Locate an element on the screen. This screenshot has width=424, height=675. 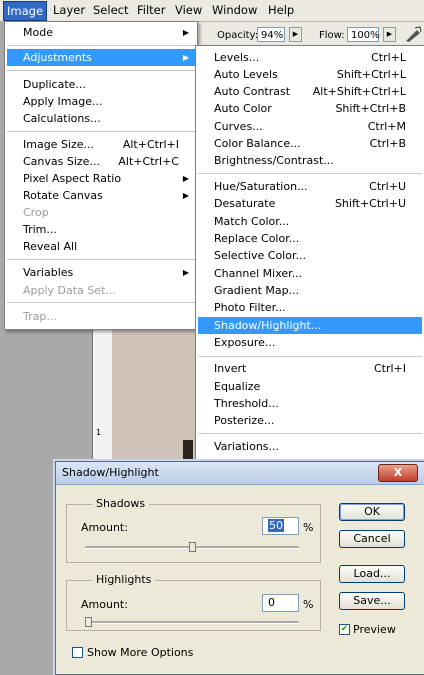
shadows-slider-thumb is located at coordinates (192, 547).